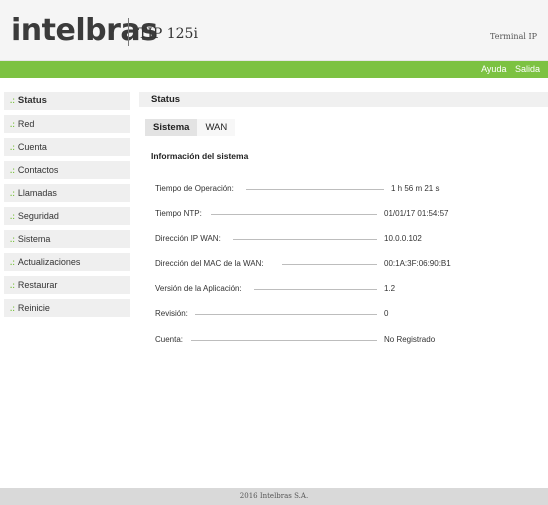  Describe the element at coordinates (386, 313) in the screenshot. I see `info-value: 0` at that location.